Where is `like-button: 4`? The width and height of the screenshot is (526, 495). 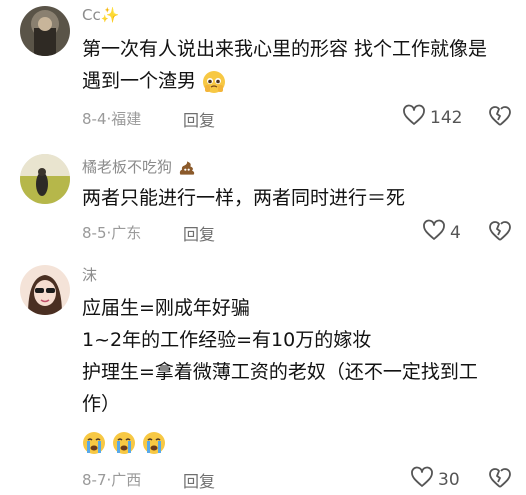 like-button: 4 is located at coordinates (441, 232).